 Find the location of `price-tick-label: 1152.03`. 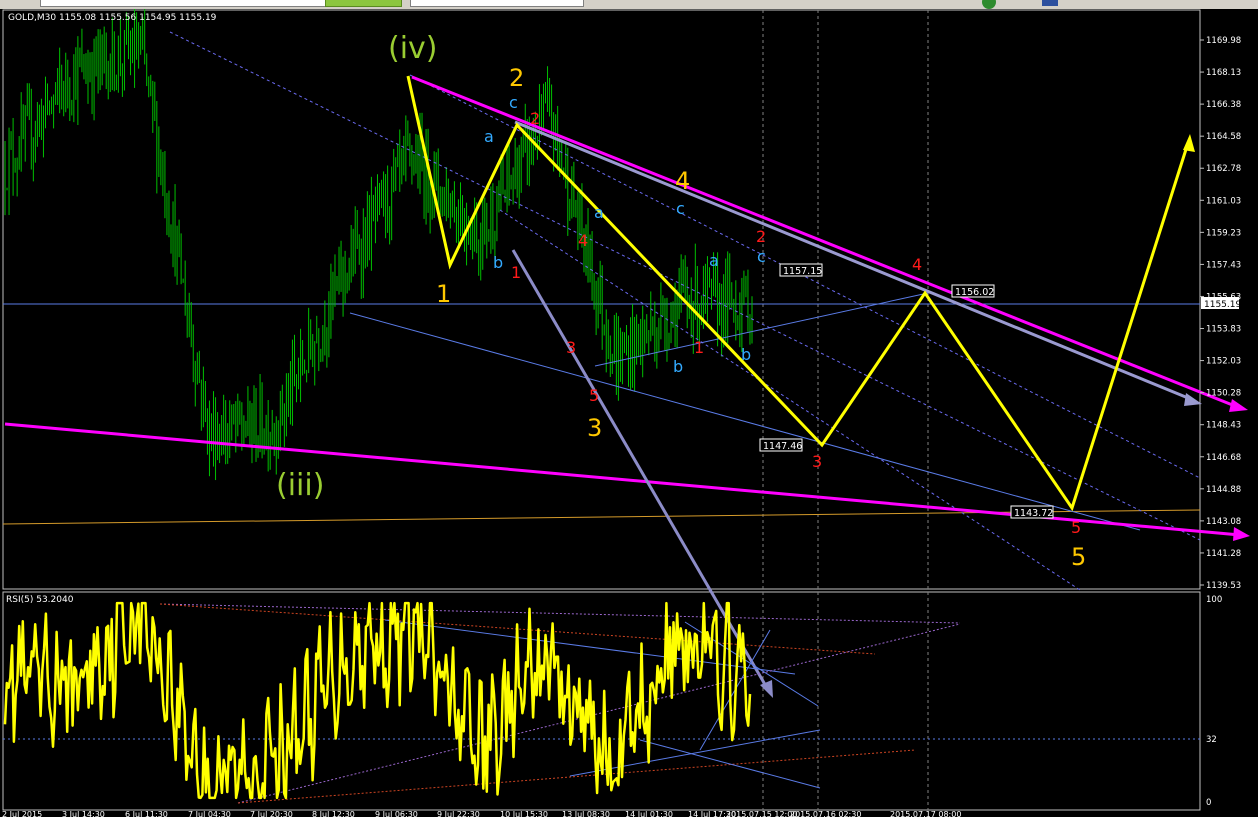

price-tick-label: 1152.03 is located at coordinates (1223, 362).